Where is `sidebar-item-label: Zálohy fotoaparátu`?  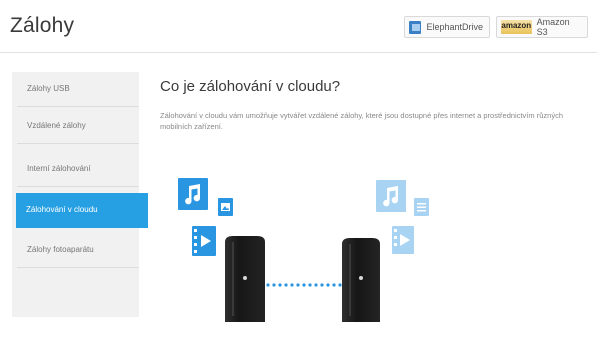 sidebar-item-label: Zálohy fotoaparátu is located at coordinates (60, 249).